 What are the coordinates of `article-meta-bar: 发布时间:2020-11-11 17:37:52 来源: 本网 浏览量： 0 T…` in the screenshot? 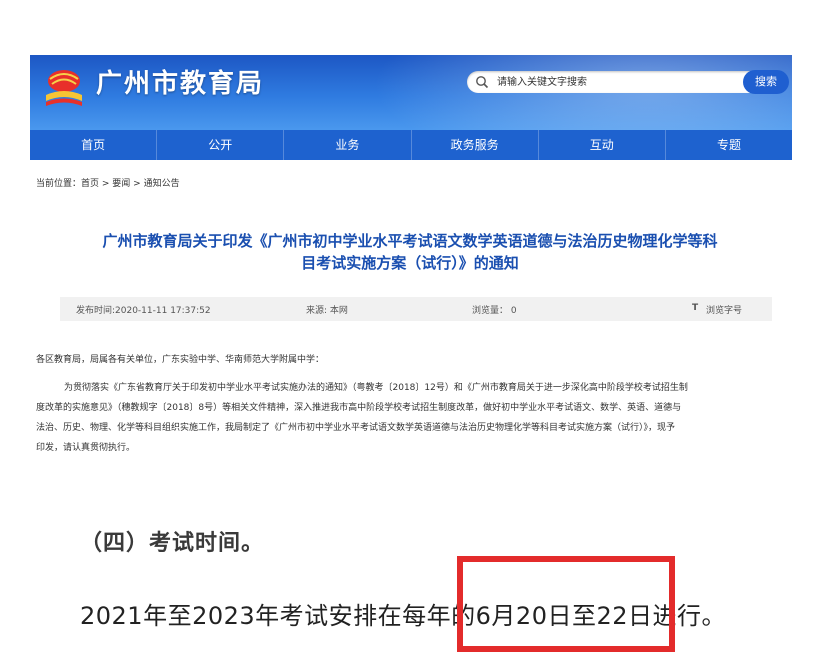 It's located at (416, 309).